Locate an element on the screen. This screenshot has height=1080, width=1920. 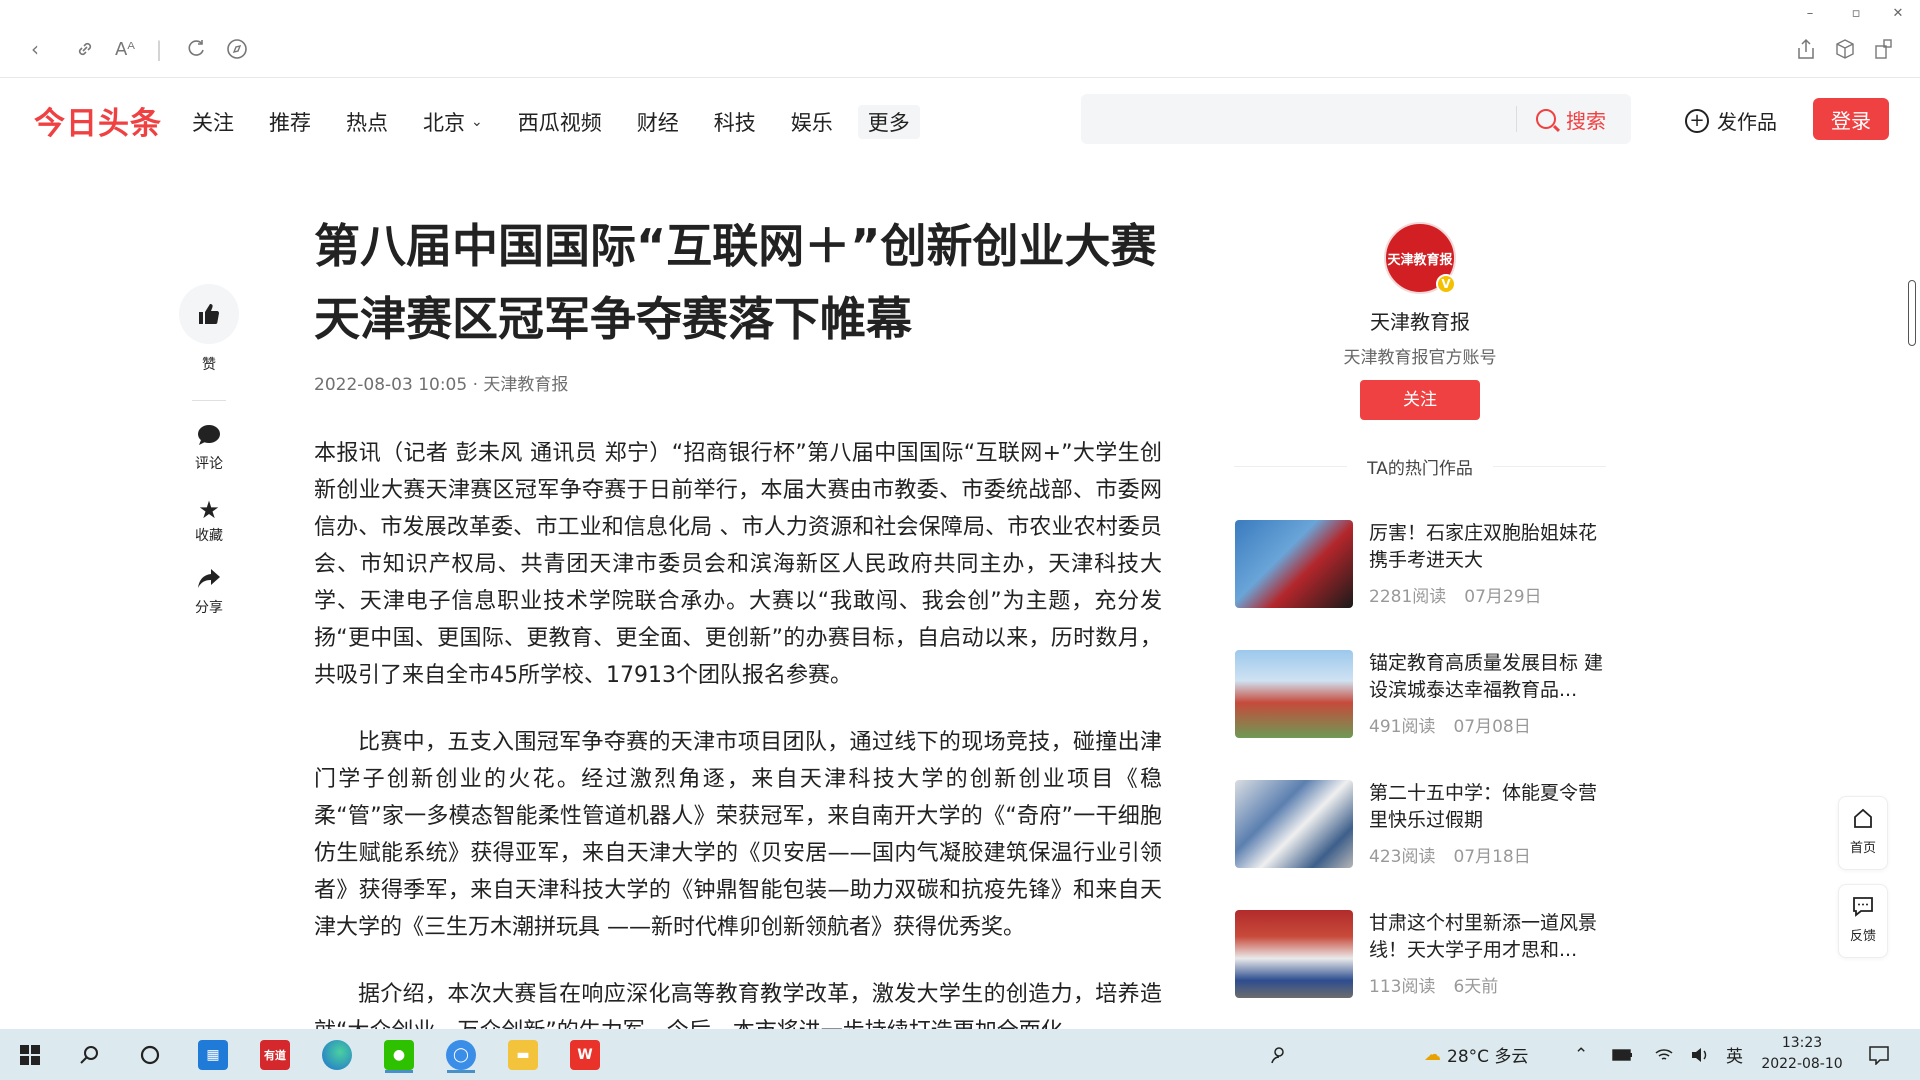
main-nav: 关注 推荐 热点 北京 ⌄ 西瓜视频 财经 科技 娱乐 更多 is located at coordinates (573, 122).